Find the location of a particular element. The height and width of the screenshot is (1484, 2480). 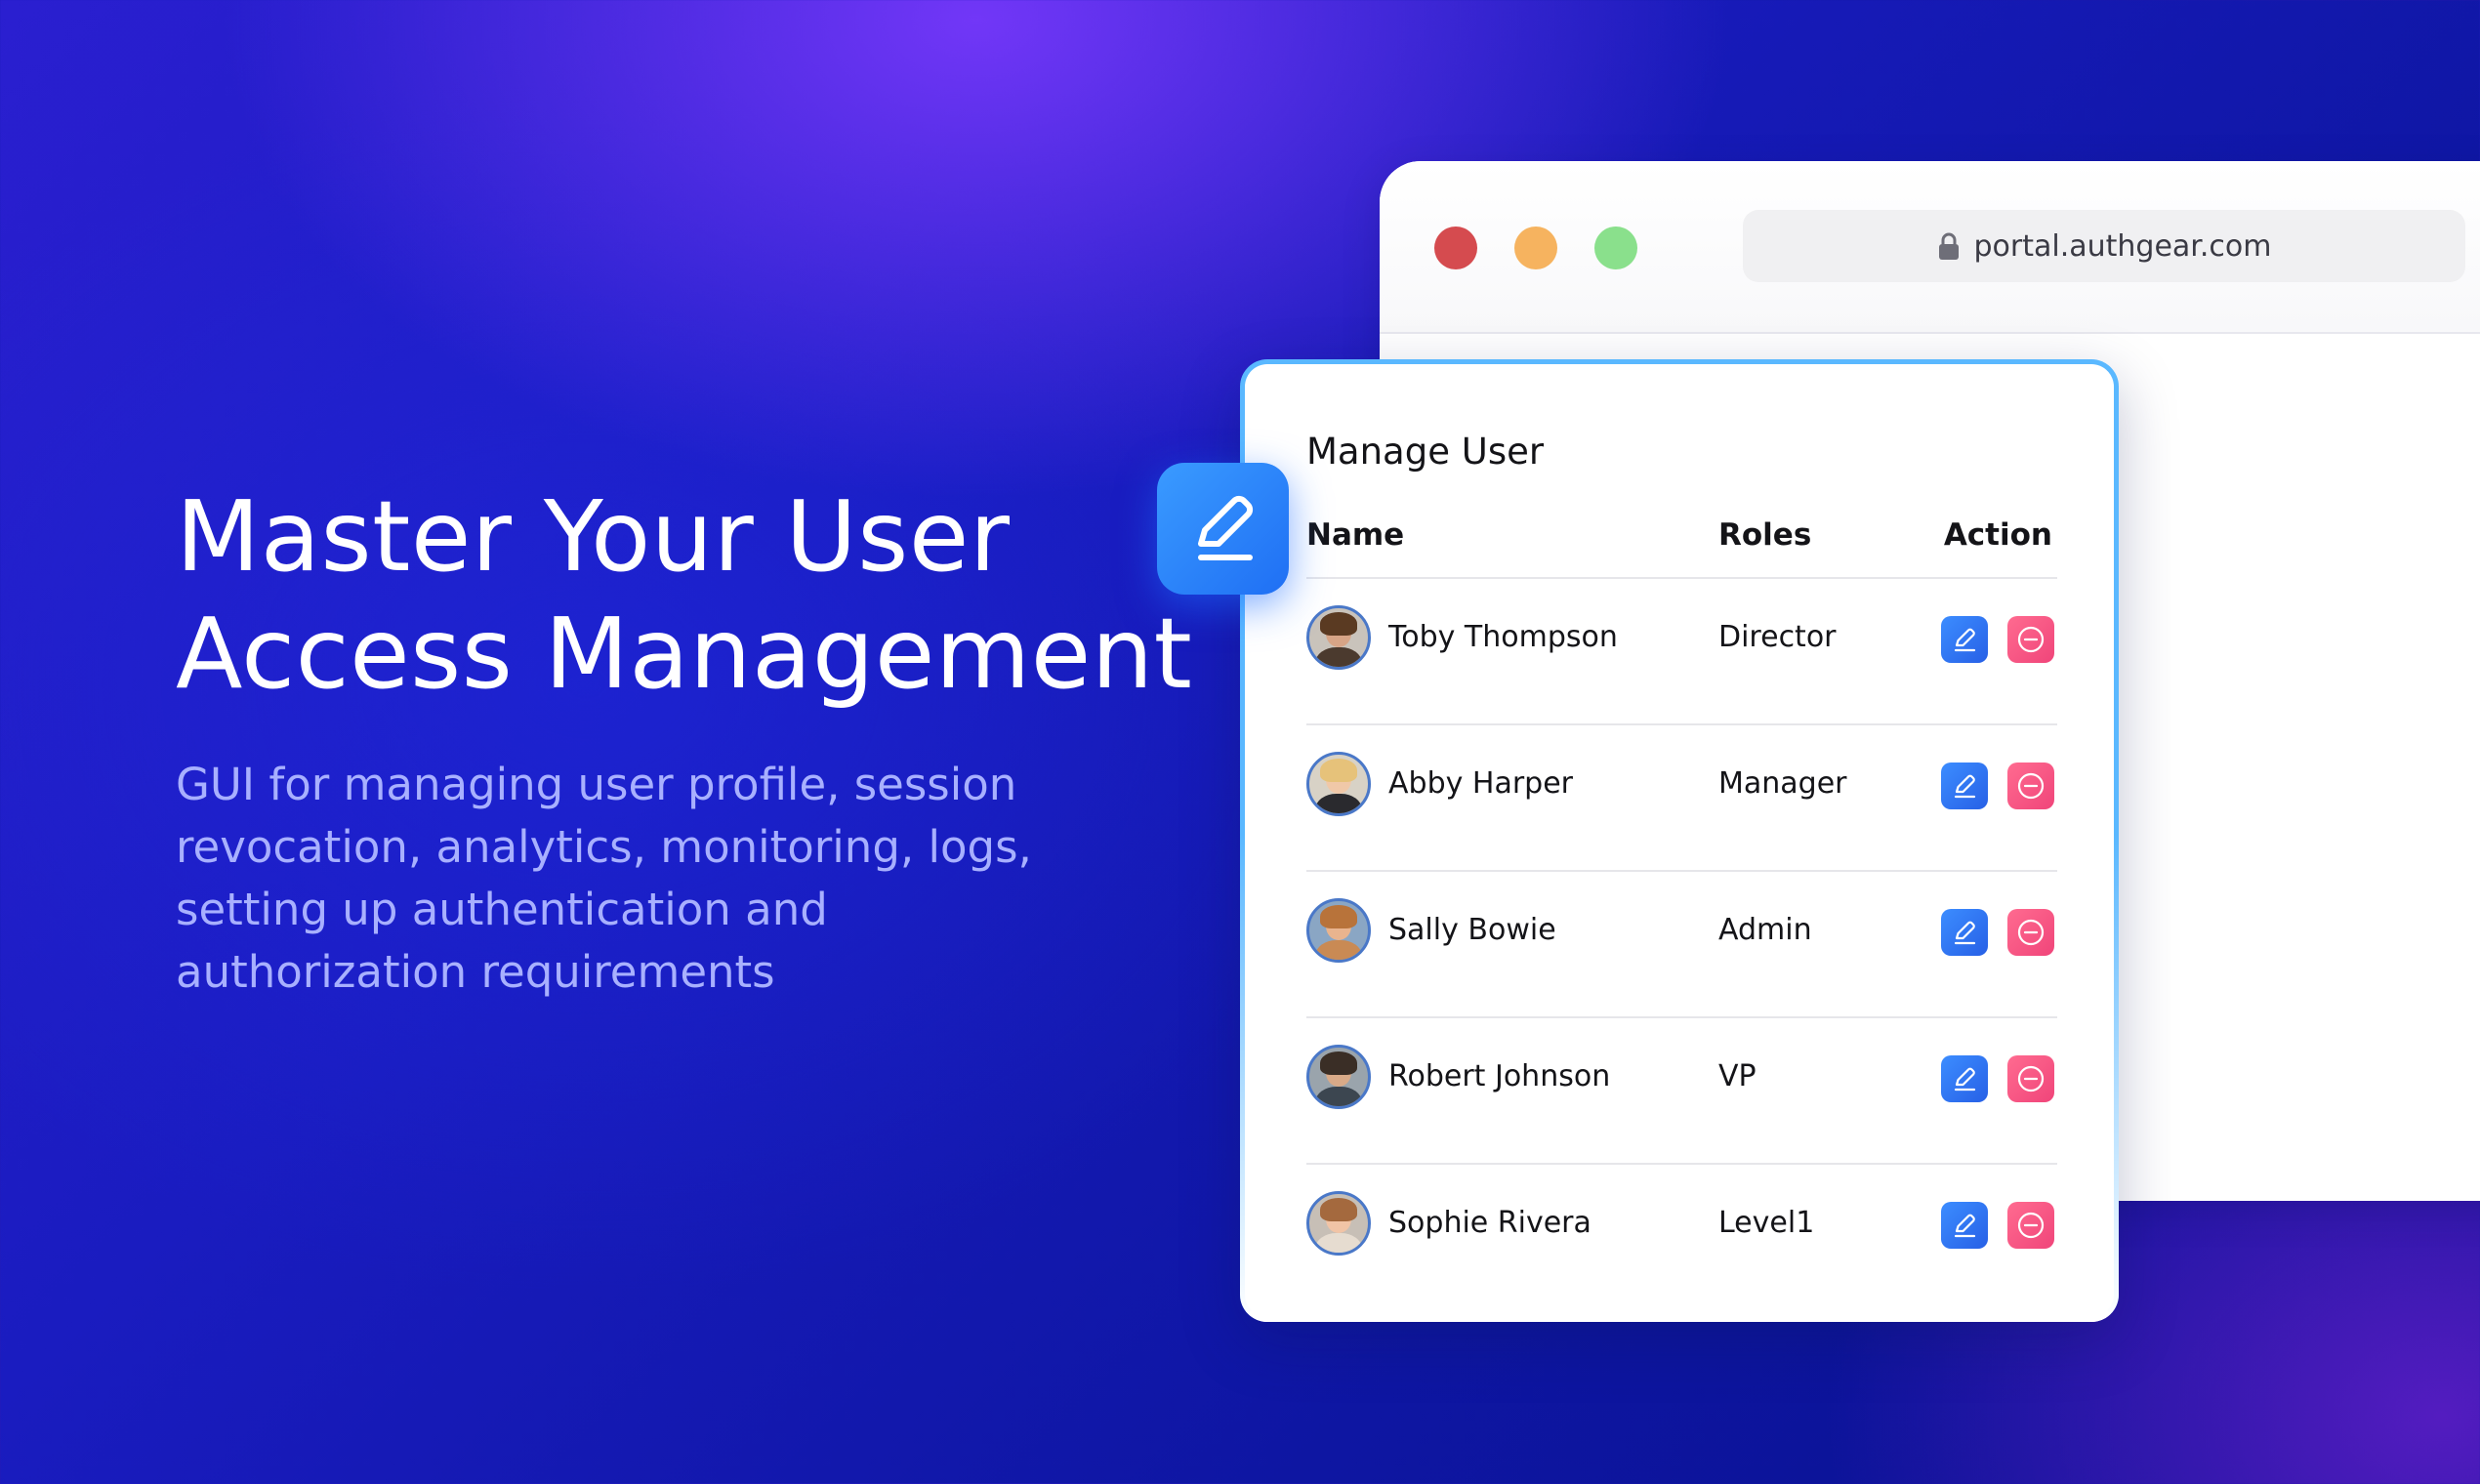

table-row: Toby Thompson Director is located at coordinates (1681, 650).